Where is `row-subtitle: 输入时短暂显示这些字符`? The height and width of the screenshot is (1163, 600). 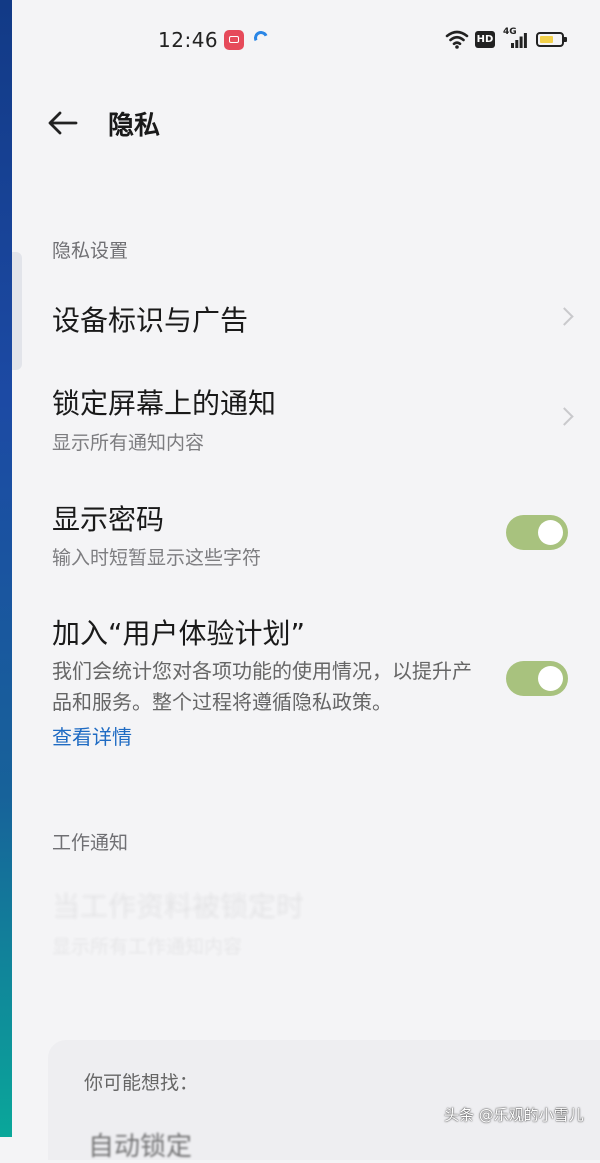
row-subtitle: 输入时短暂显示这些字符 is located at coordinates (157, 558).